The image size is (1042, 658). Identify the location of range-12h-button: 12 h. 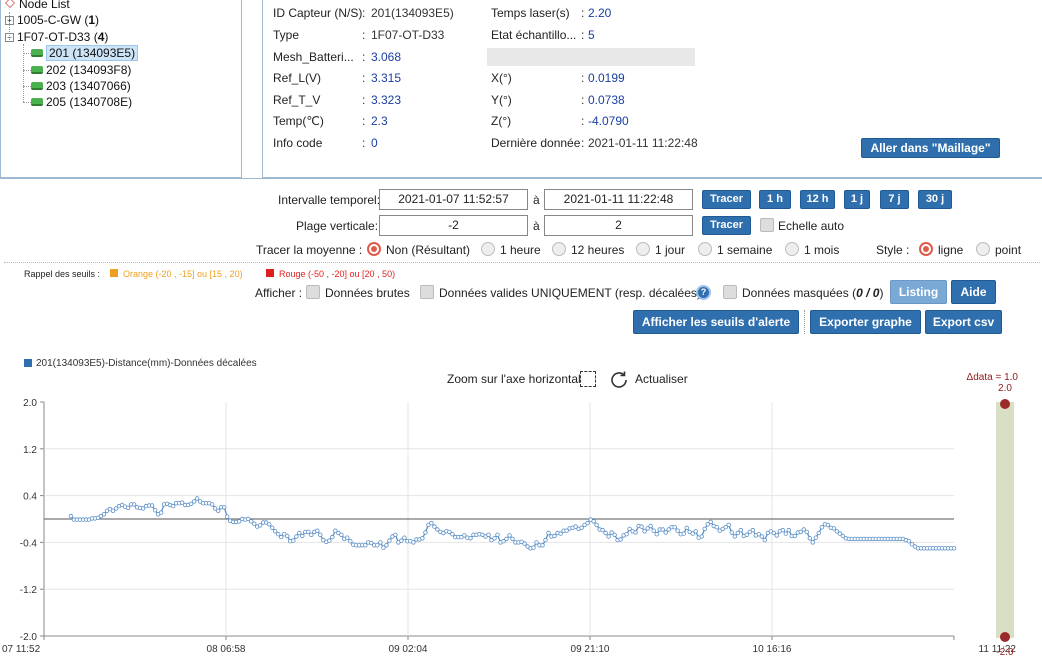
(817, 199).